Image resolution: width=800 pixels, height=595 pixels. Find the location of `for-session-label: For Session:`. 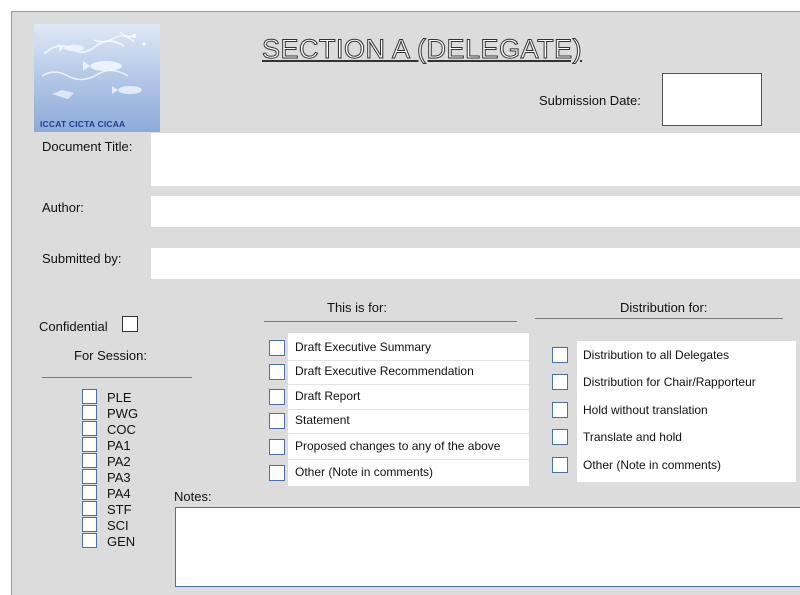

for-session-label: For Session: is located at coordinates (110, 355).